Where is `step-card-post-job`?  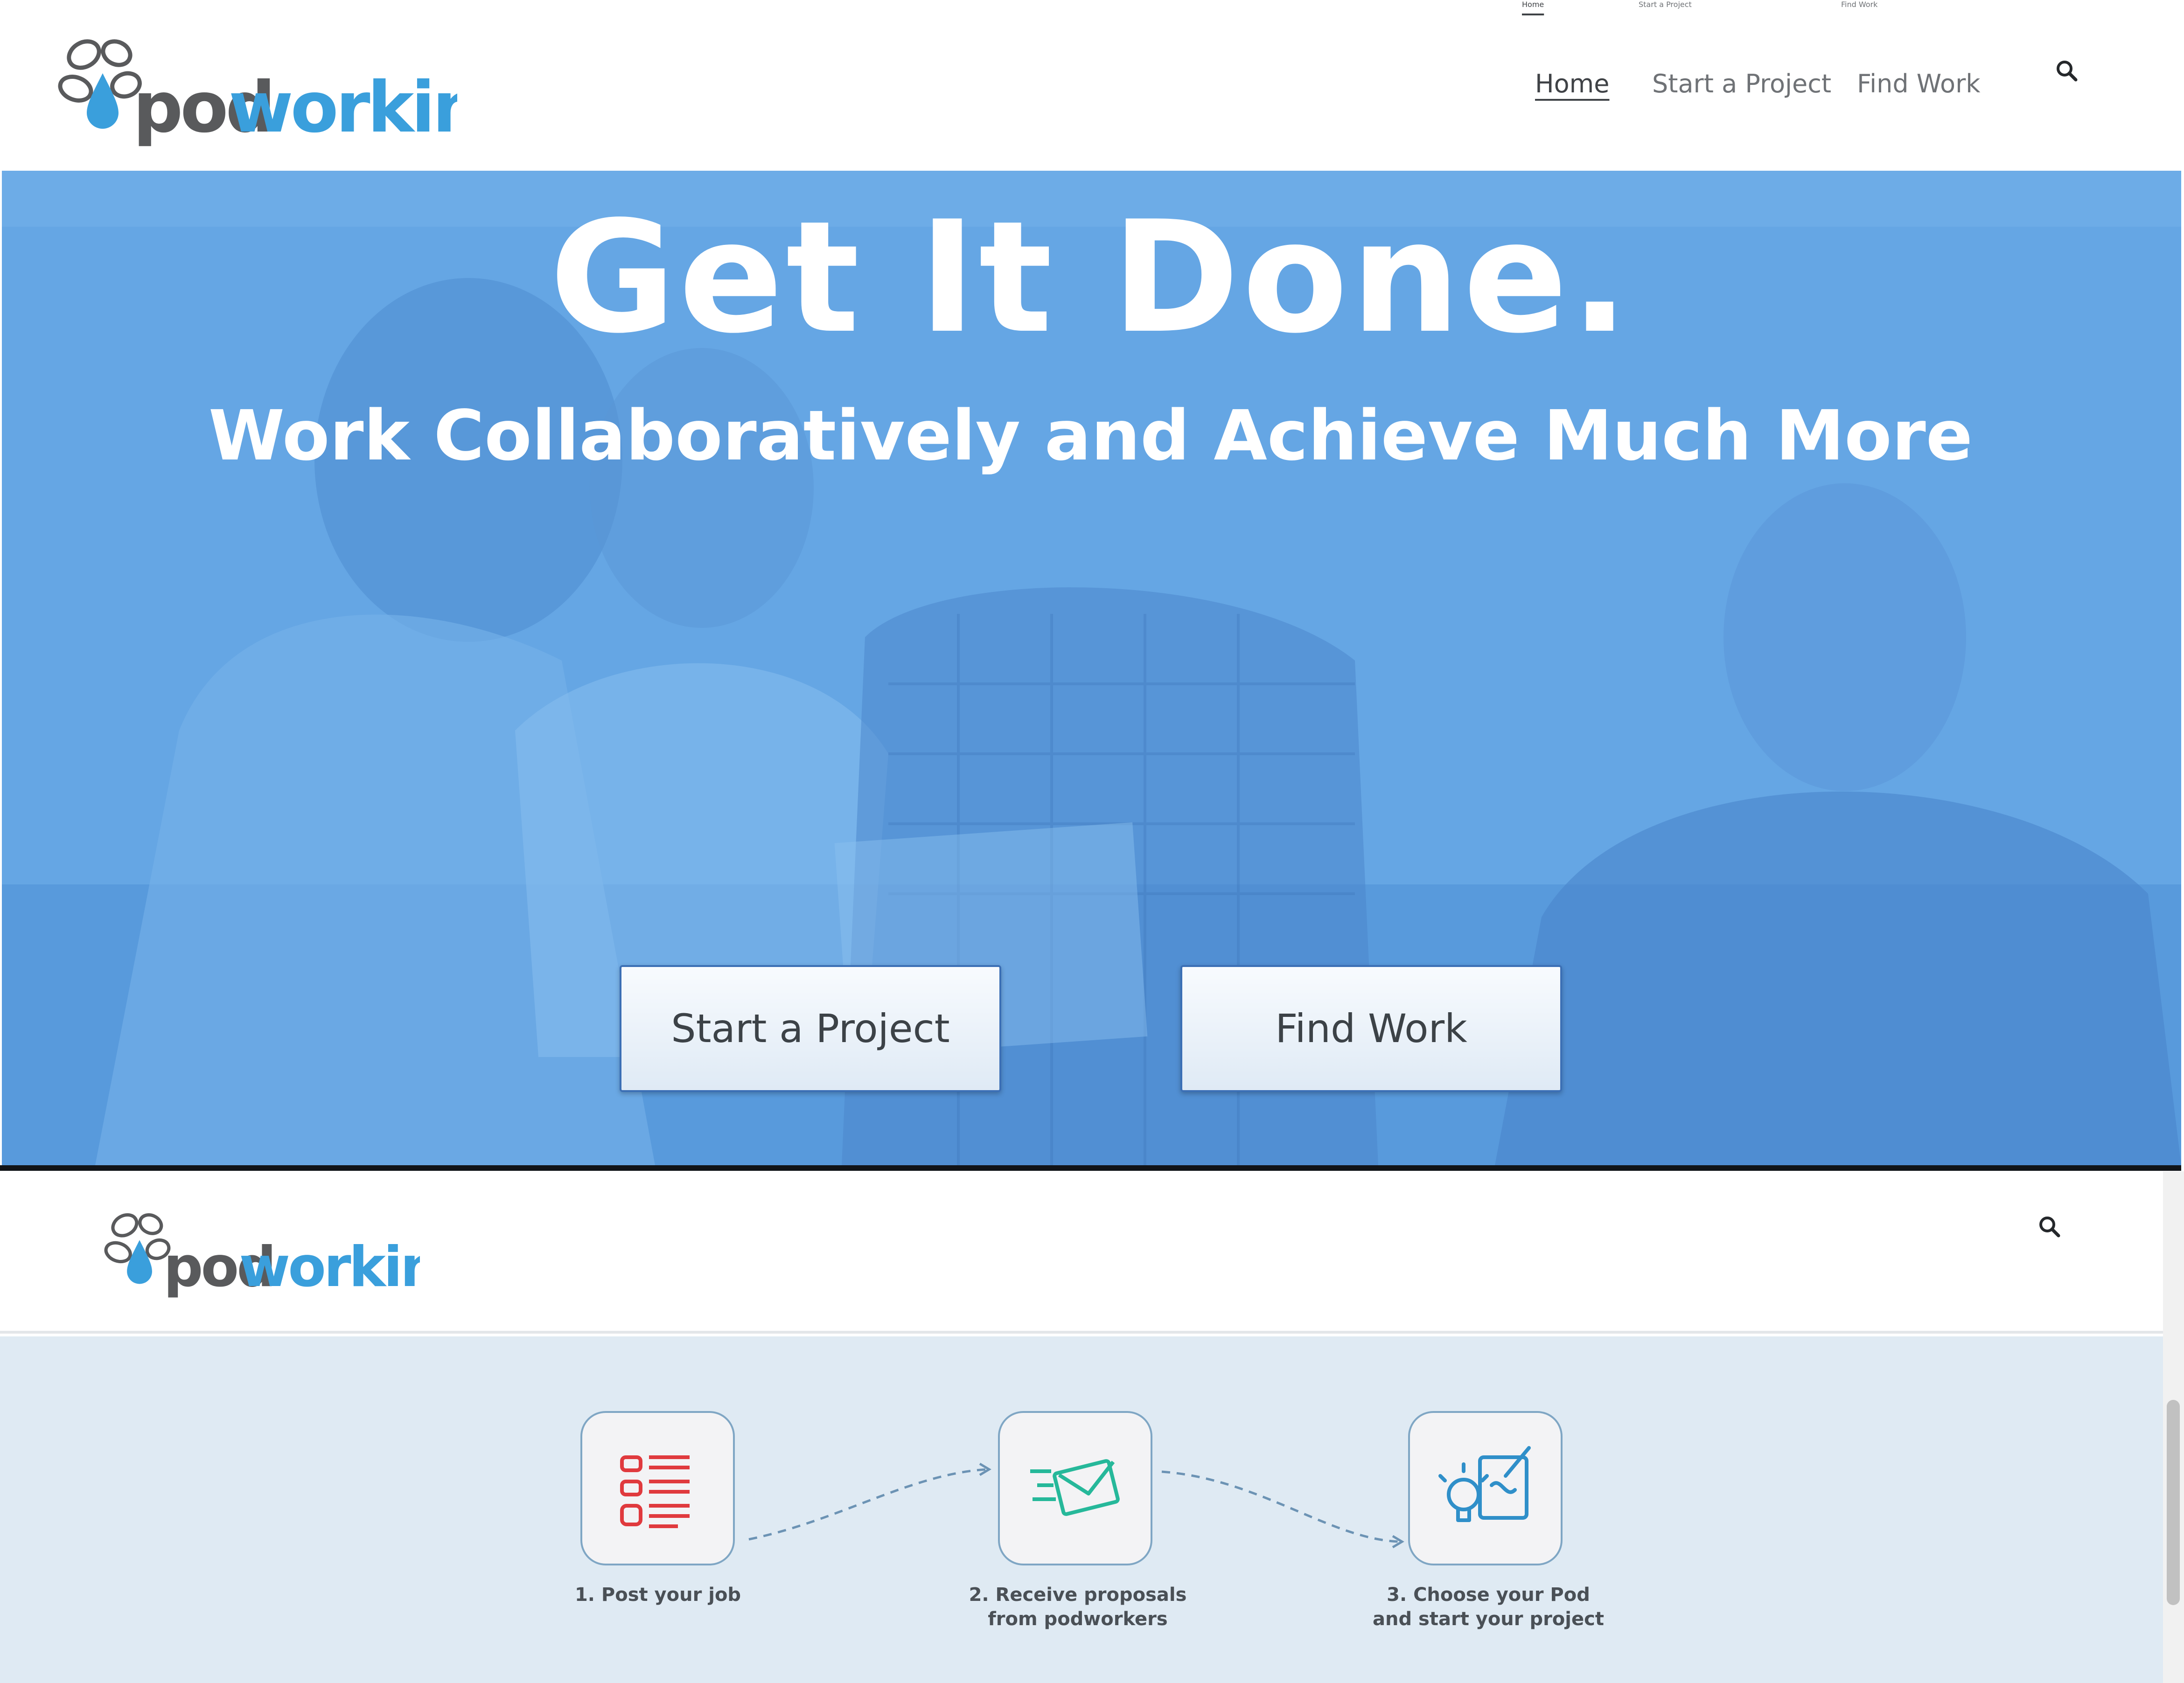
step-card-post-job is located at coordinates (657, 1488).